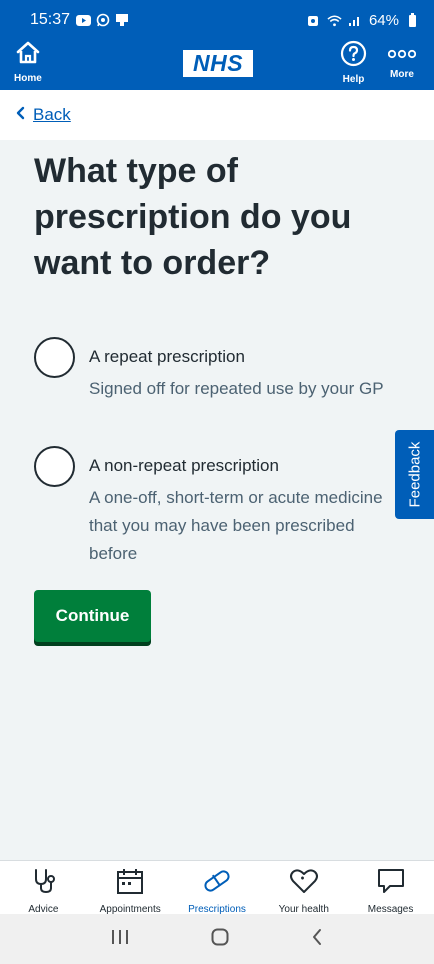  I want to click on radio-button-non-repeat, so click(54, 466).